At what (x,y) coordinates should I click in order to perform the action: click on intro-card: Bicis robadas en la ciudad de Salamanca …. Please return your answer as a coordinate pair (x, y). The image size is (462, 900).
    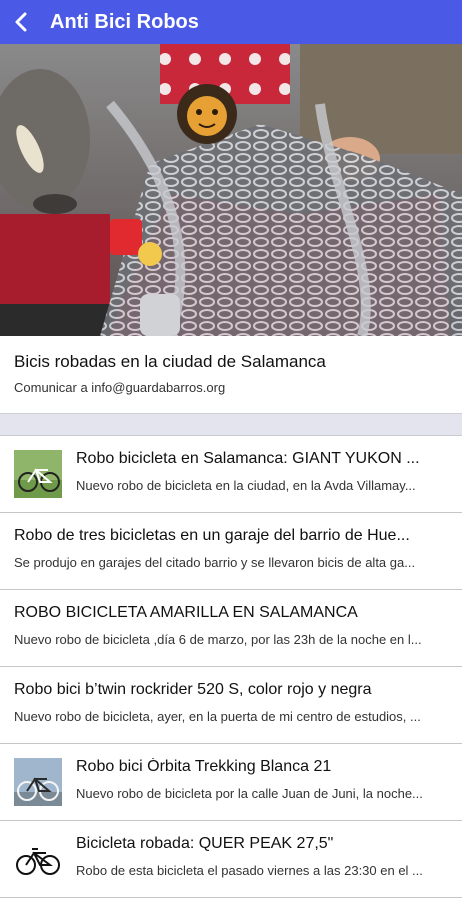
    Looking at the image, I should click on (231, 375).